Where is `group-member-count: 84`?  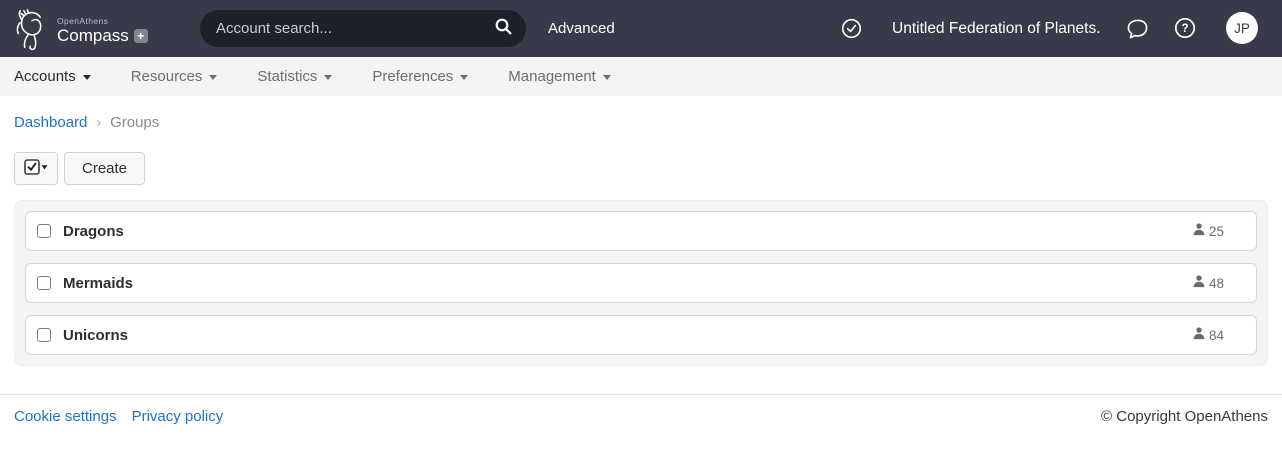
group-member-count: 84 is located at coordinates (1216, 335).